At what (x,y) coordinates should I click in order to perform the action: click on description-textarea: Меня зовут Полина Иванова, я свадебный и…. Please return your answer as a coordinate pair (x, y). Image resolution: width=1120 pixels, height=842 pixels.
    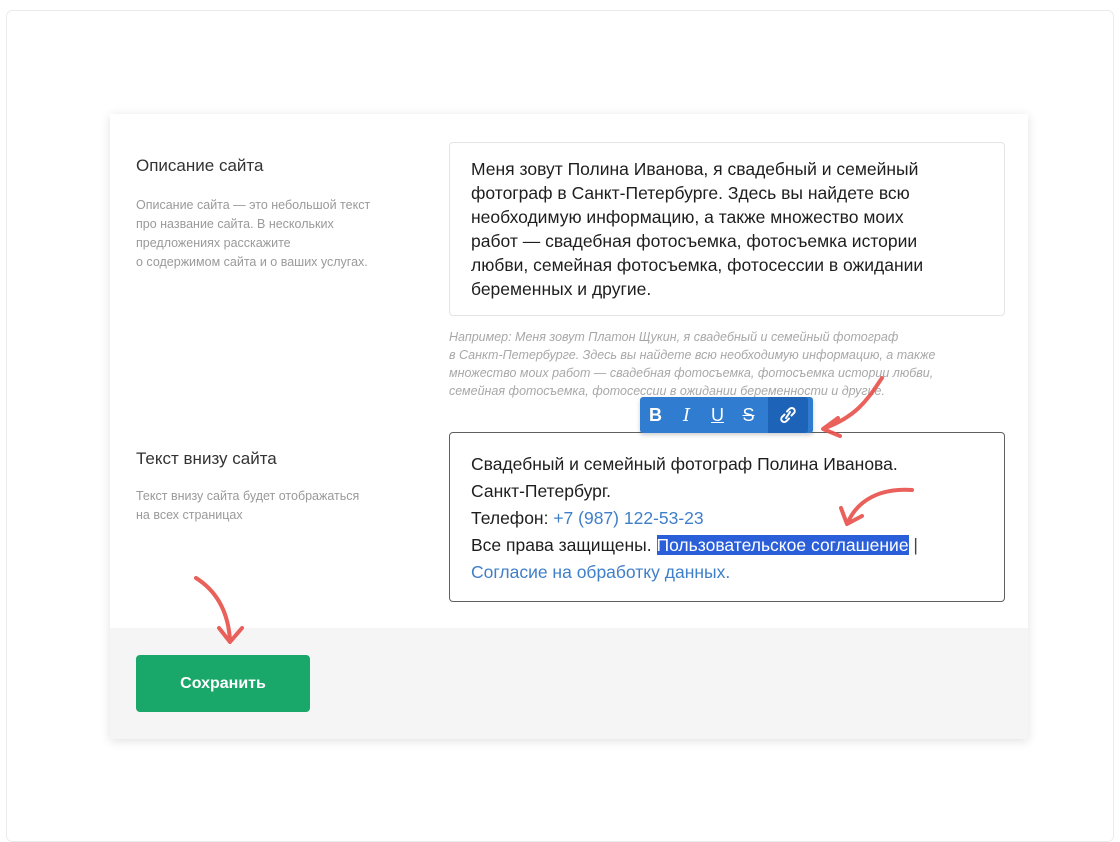
    Looking at the image, I should click on (727, 229).